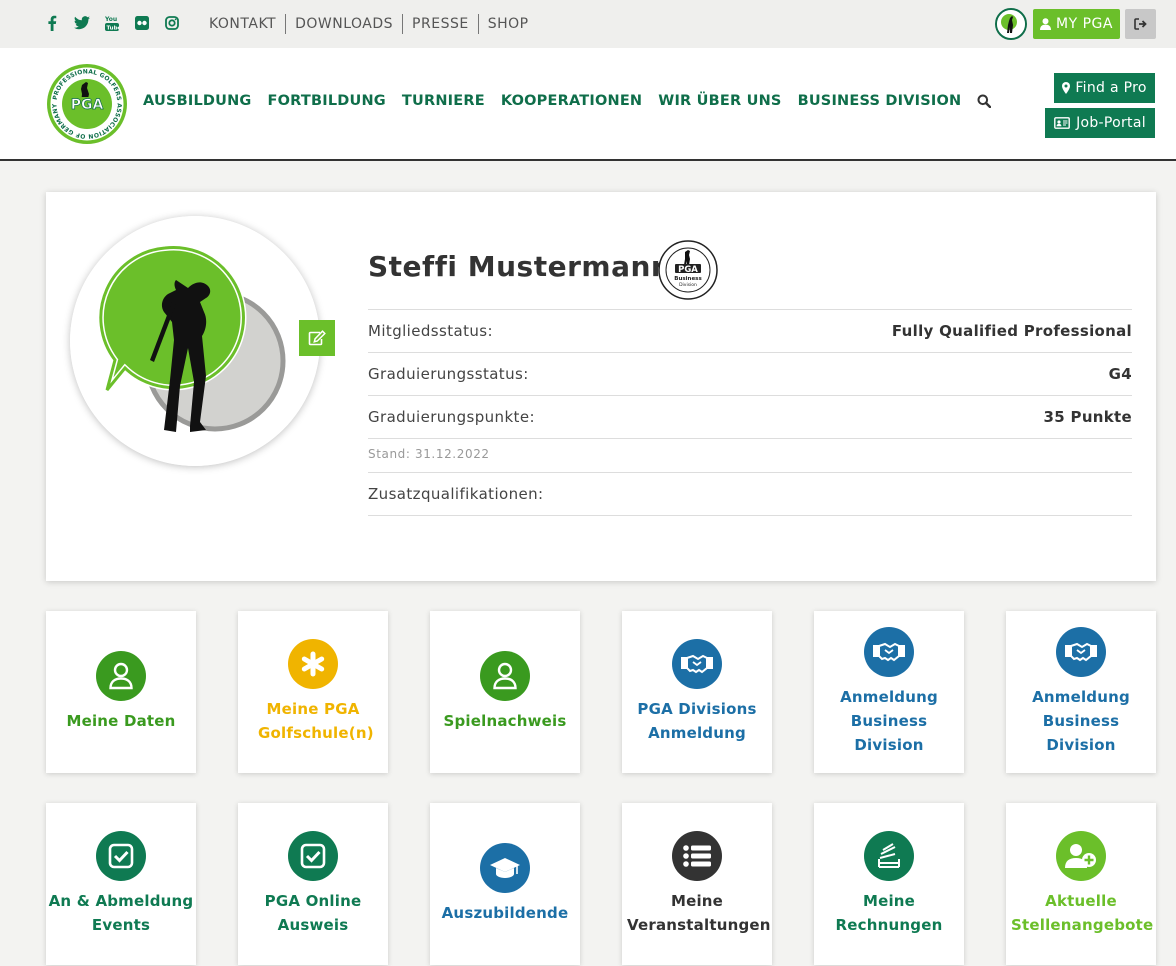  I want to click on svg-text: PGA, so click(688, 270).